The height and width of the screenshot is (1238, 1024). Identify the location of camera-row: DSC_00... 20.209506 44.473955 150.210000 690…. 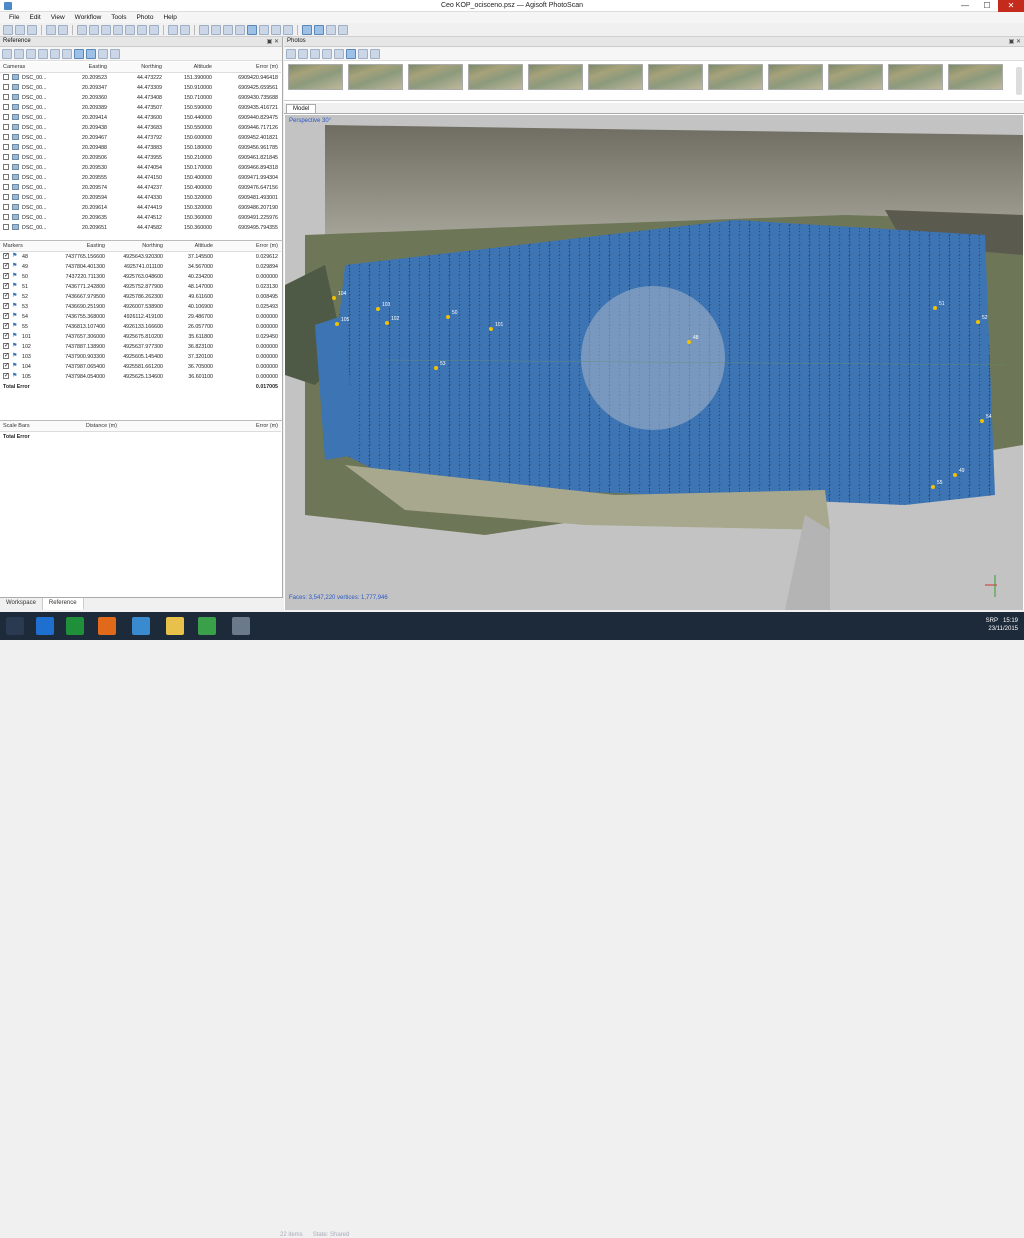
(140, 158).